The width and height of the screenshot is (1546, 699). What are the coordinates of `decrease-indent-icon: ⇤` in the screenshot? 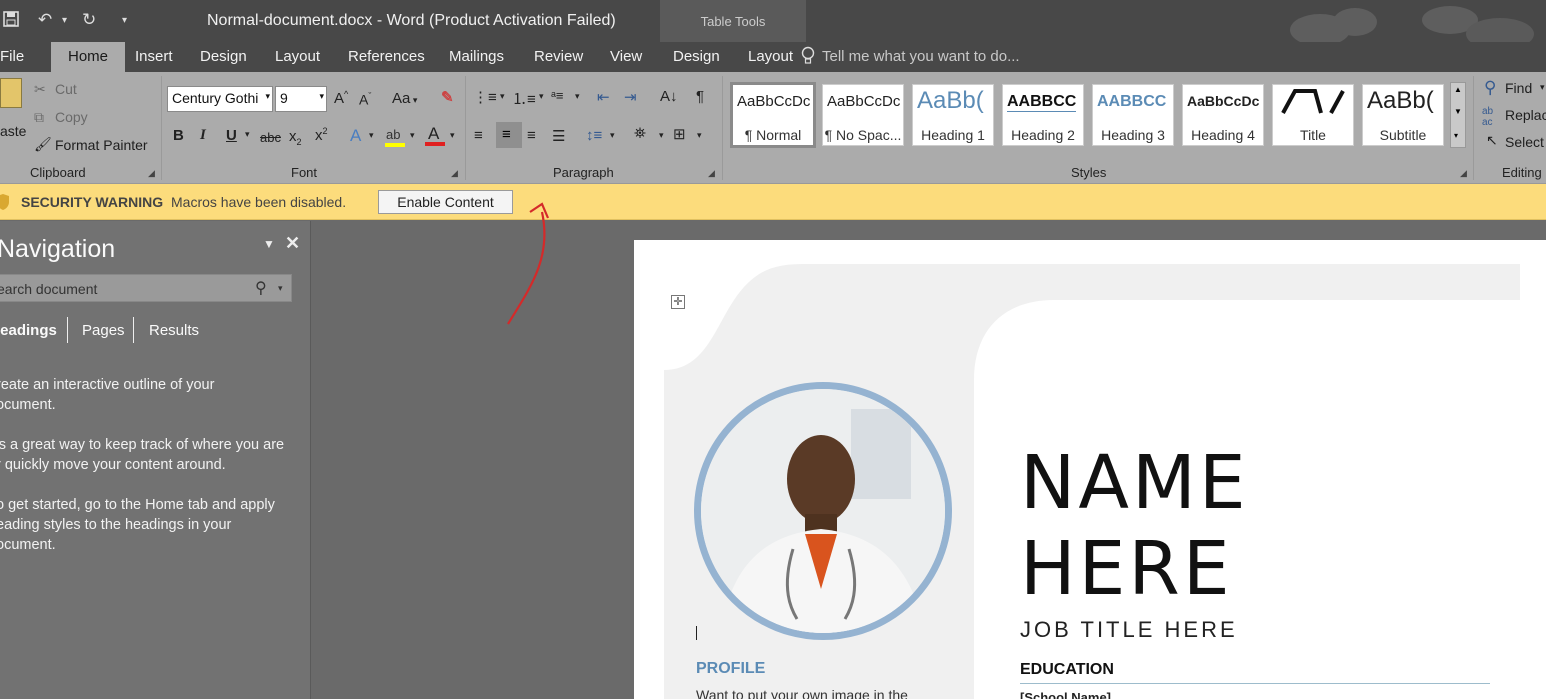 It's located at (603, 97).